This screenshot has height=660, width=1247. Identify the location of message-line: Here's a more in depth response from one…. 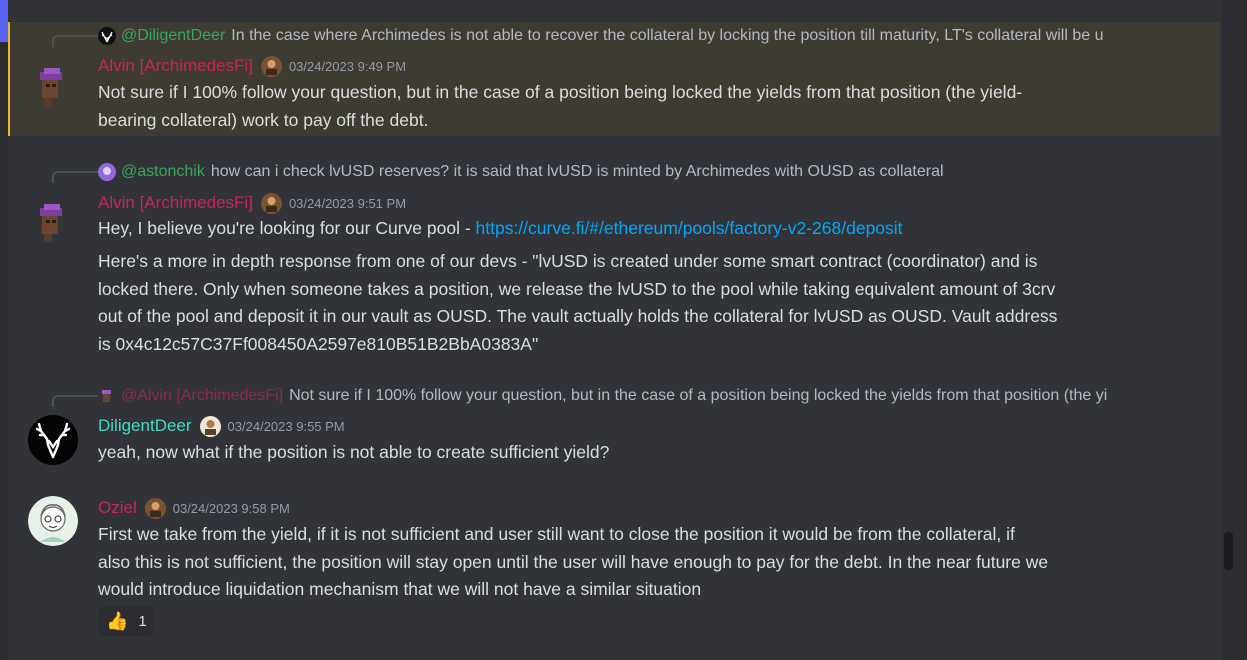
(568, 261).